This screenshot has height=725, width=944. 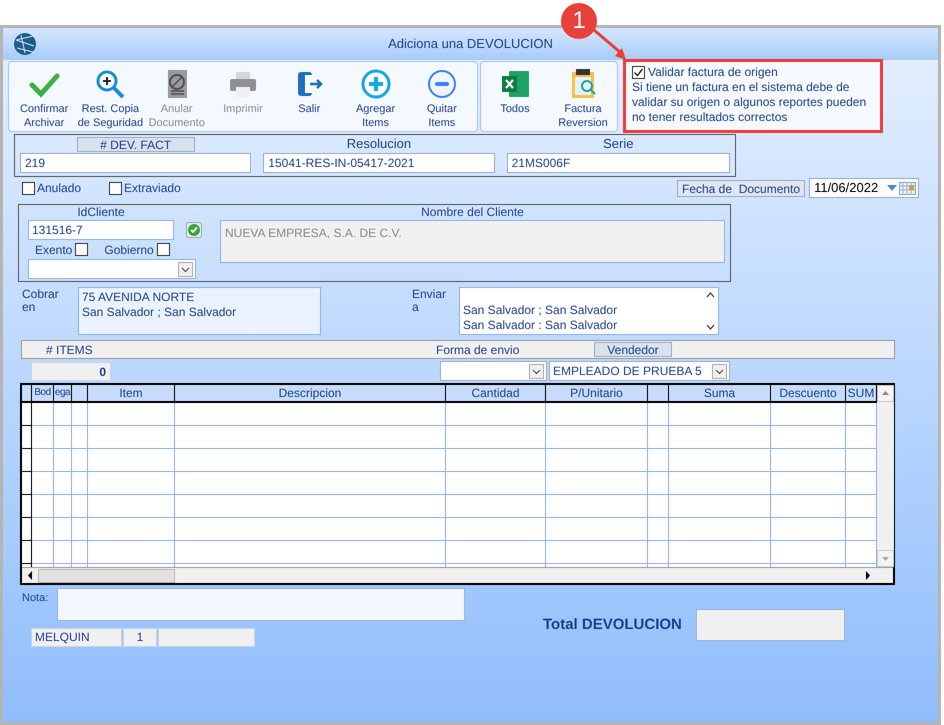 I want to click on field-label: IdCliente, so click(x=101, y=212).